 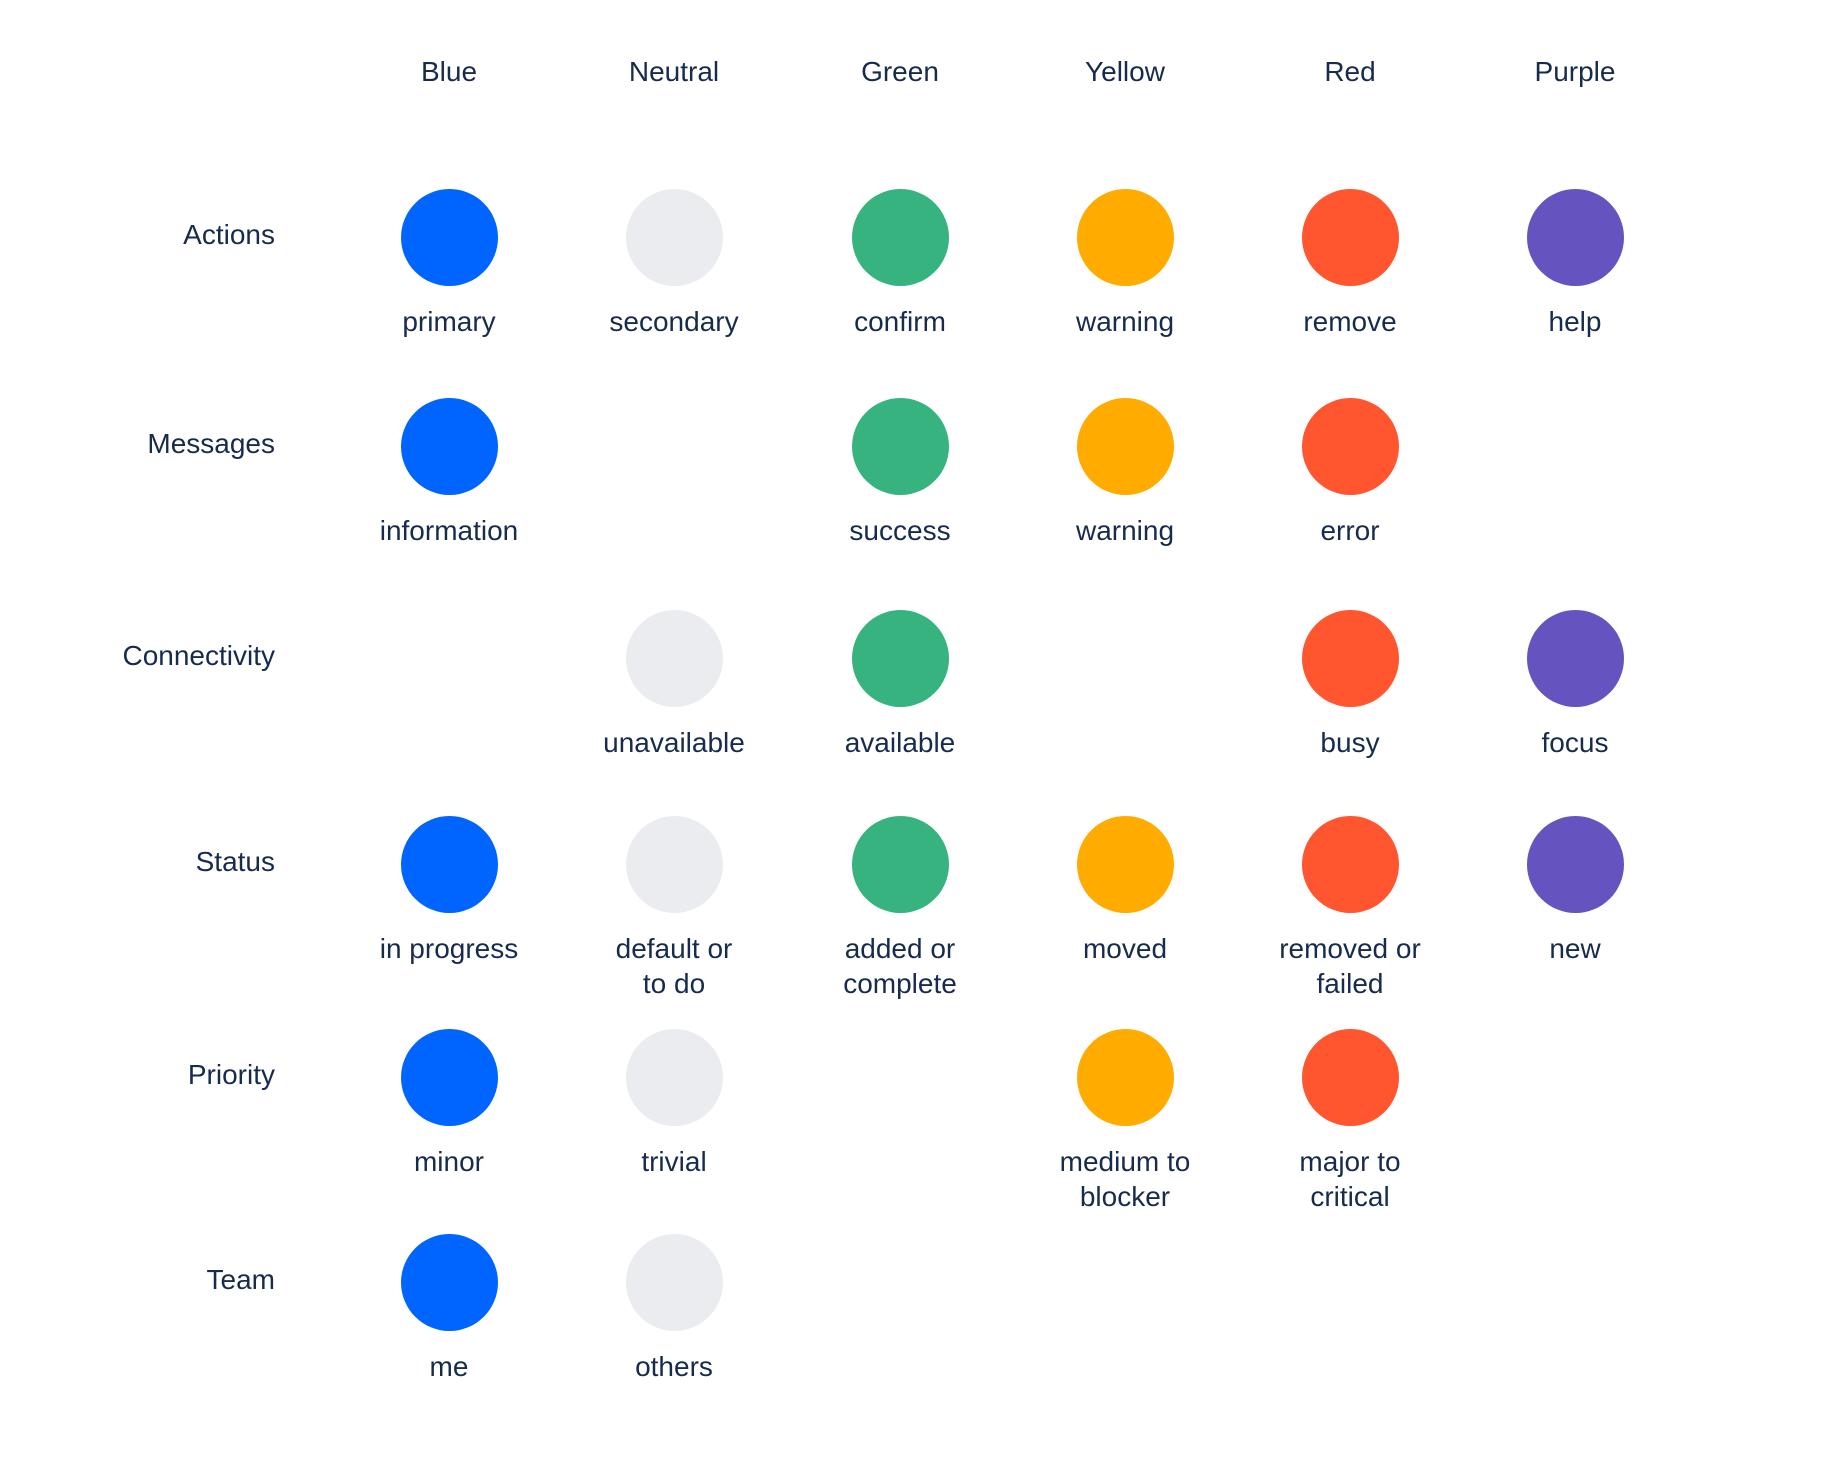 I want to click on color-swatch-item: major to critical, so click(x=1350, y=1121).